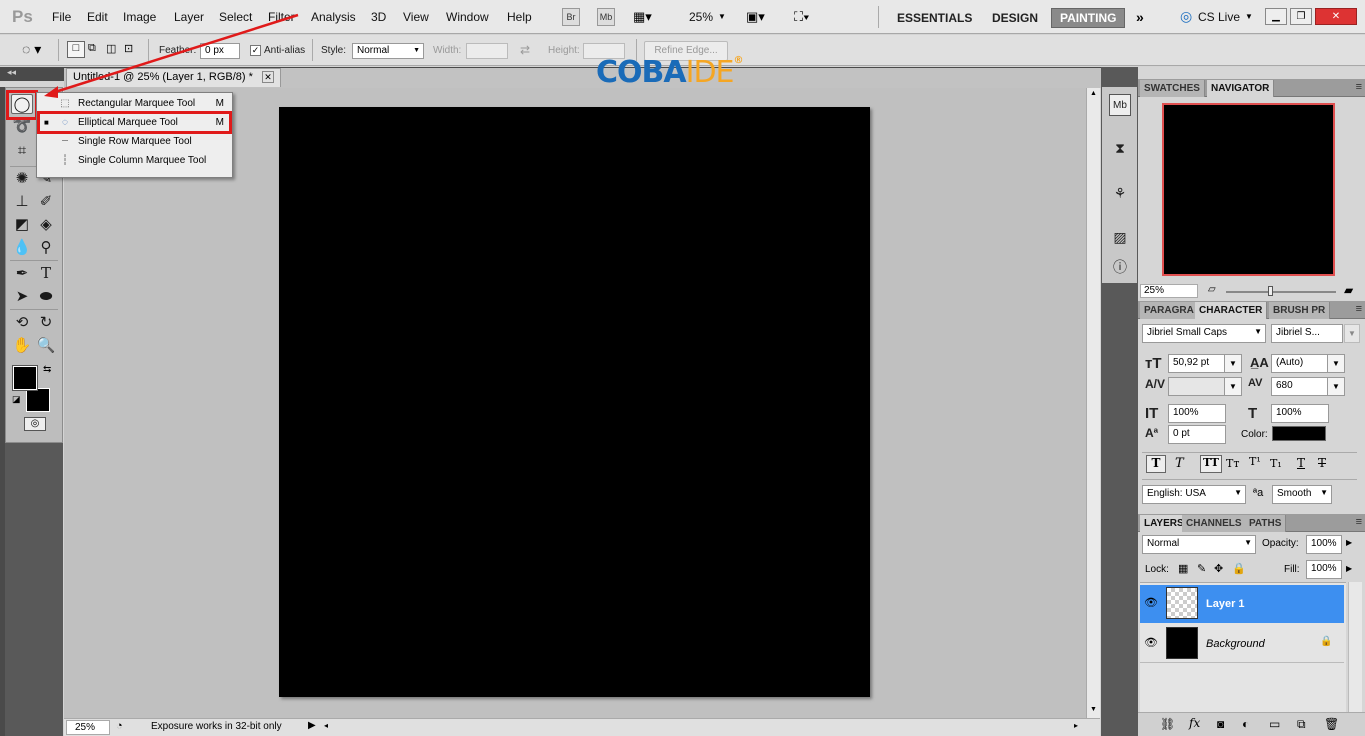 The height and width of the screenshot is (736, 1365). I want to click on vertical-scale-input: 100%, so click(1197, 413).